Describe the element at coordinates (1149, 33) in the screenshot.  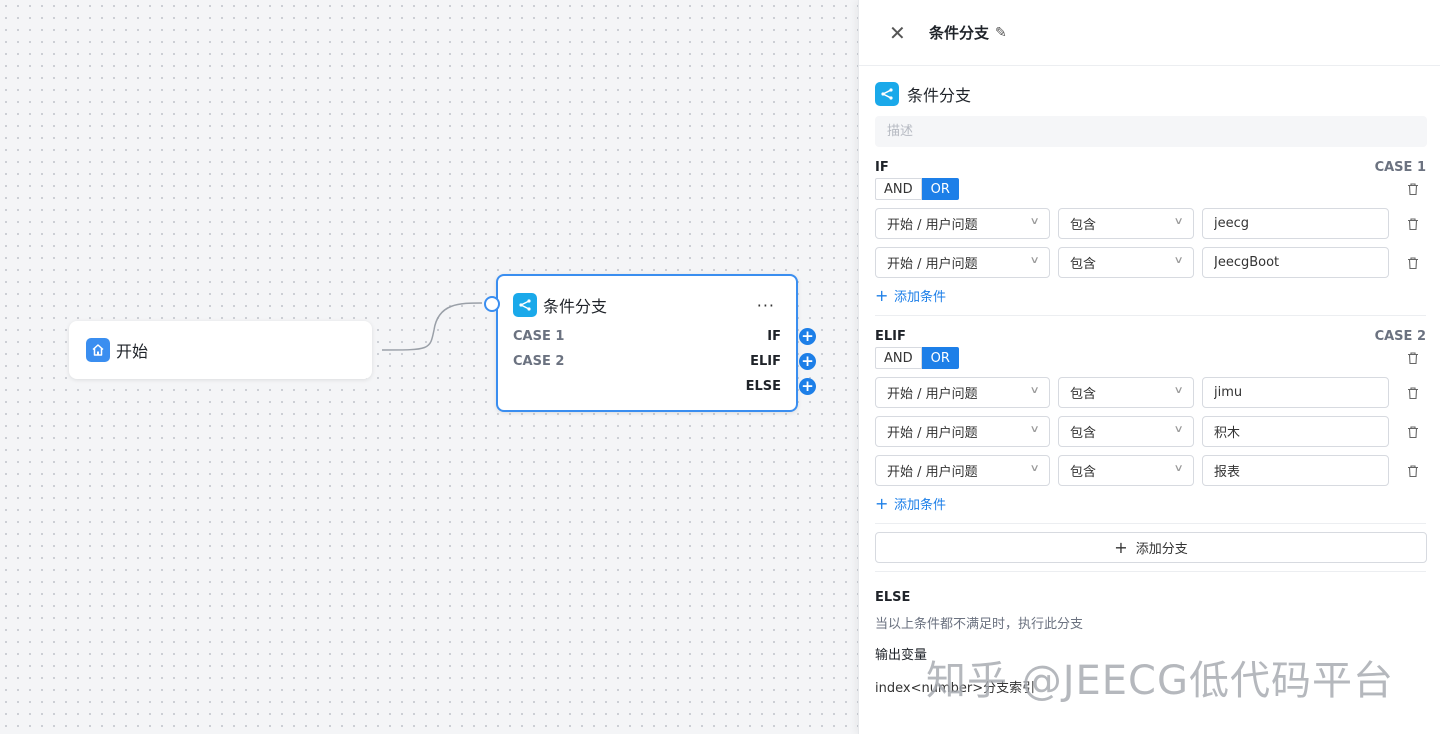
I see `panel-header: ✕ 条件分支 ✎` at that location.